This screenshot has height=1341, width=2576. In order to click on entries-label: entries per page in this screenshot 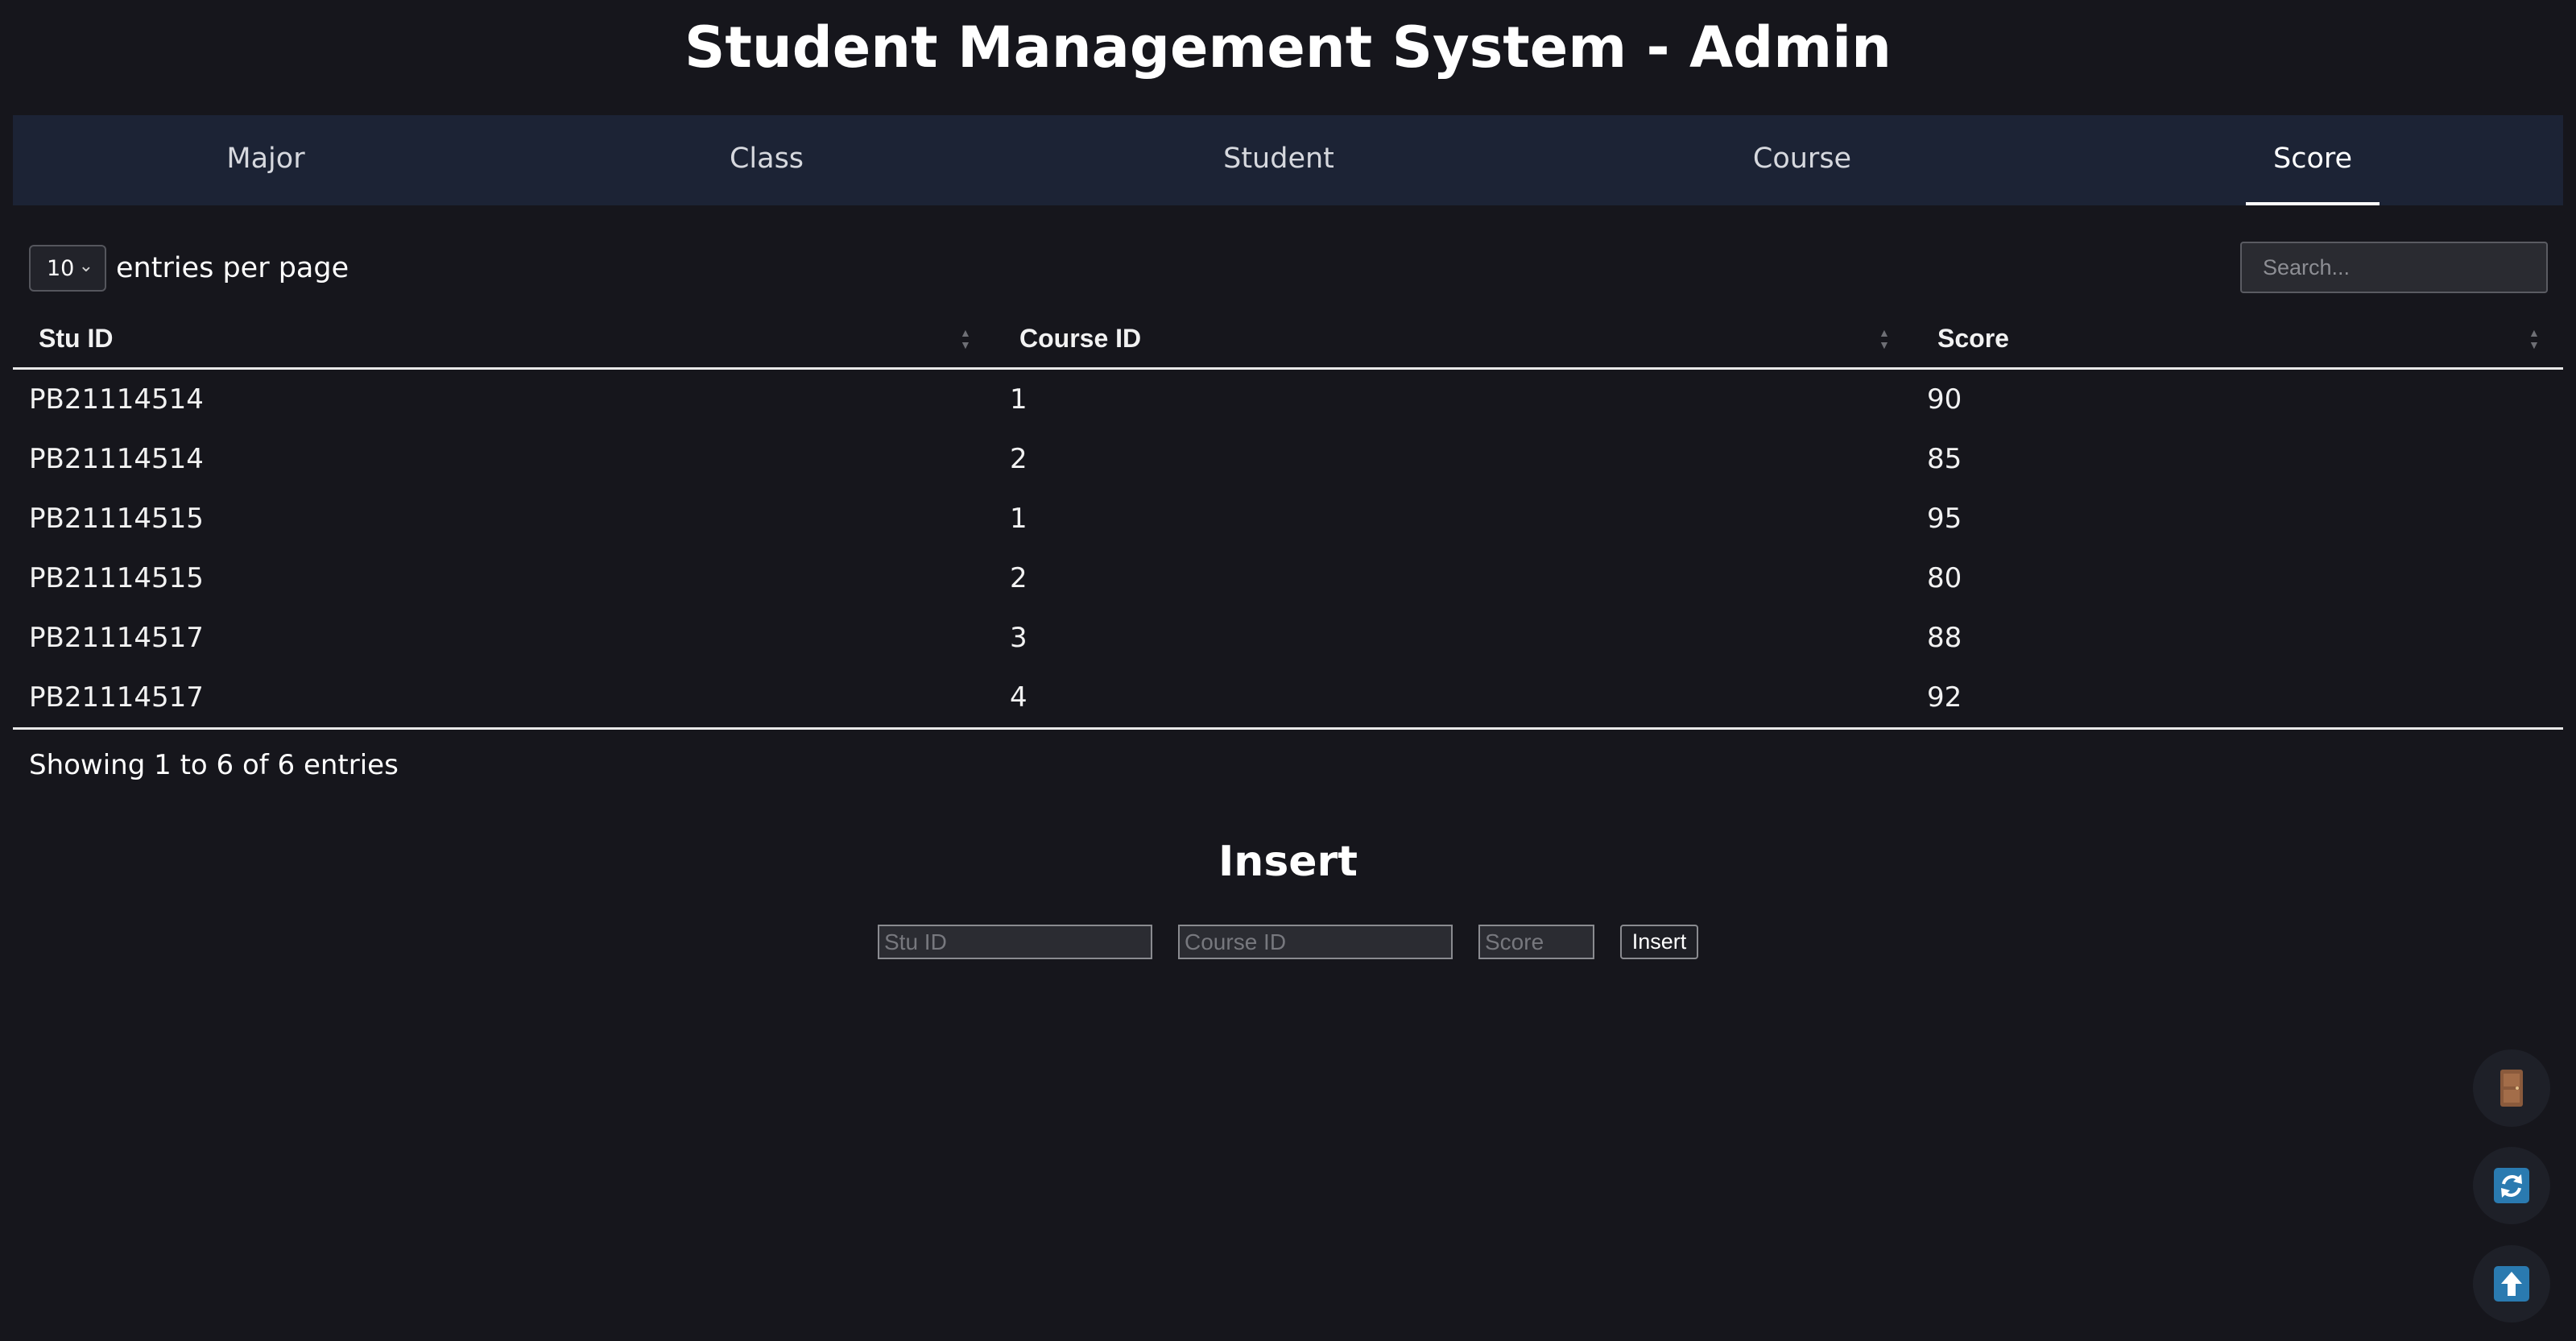, I will do `click(232, 268)`.